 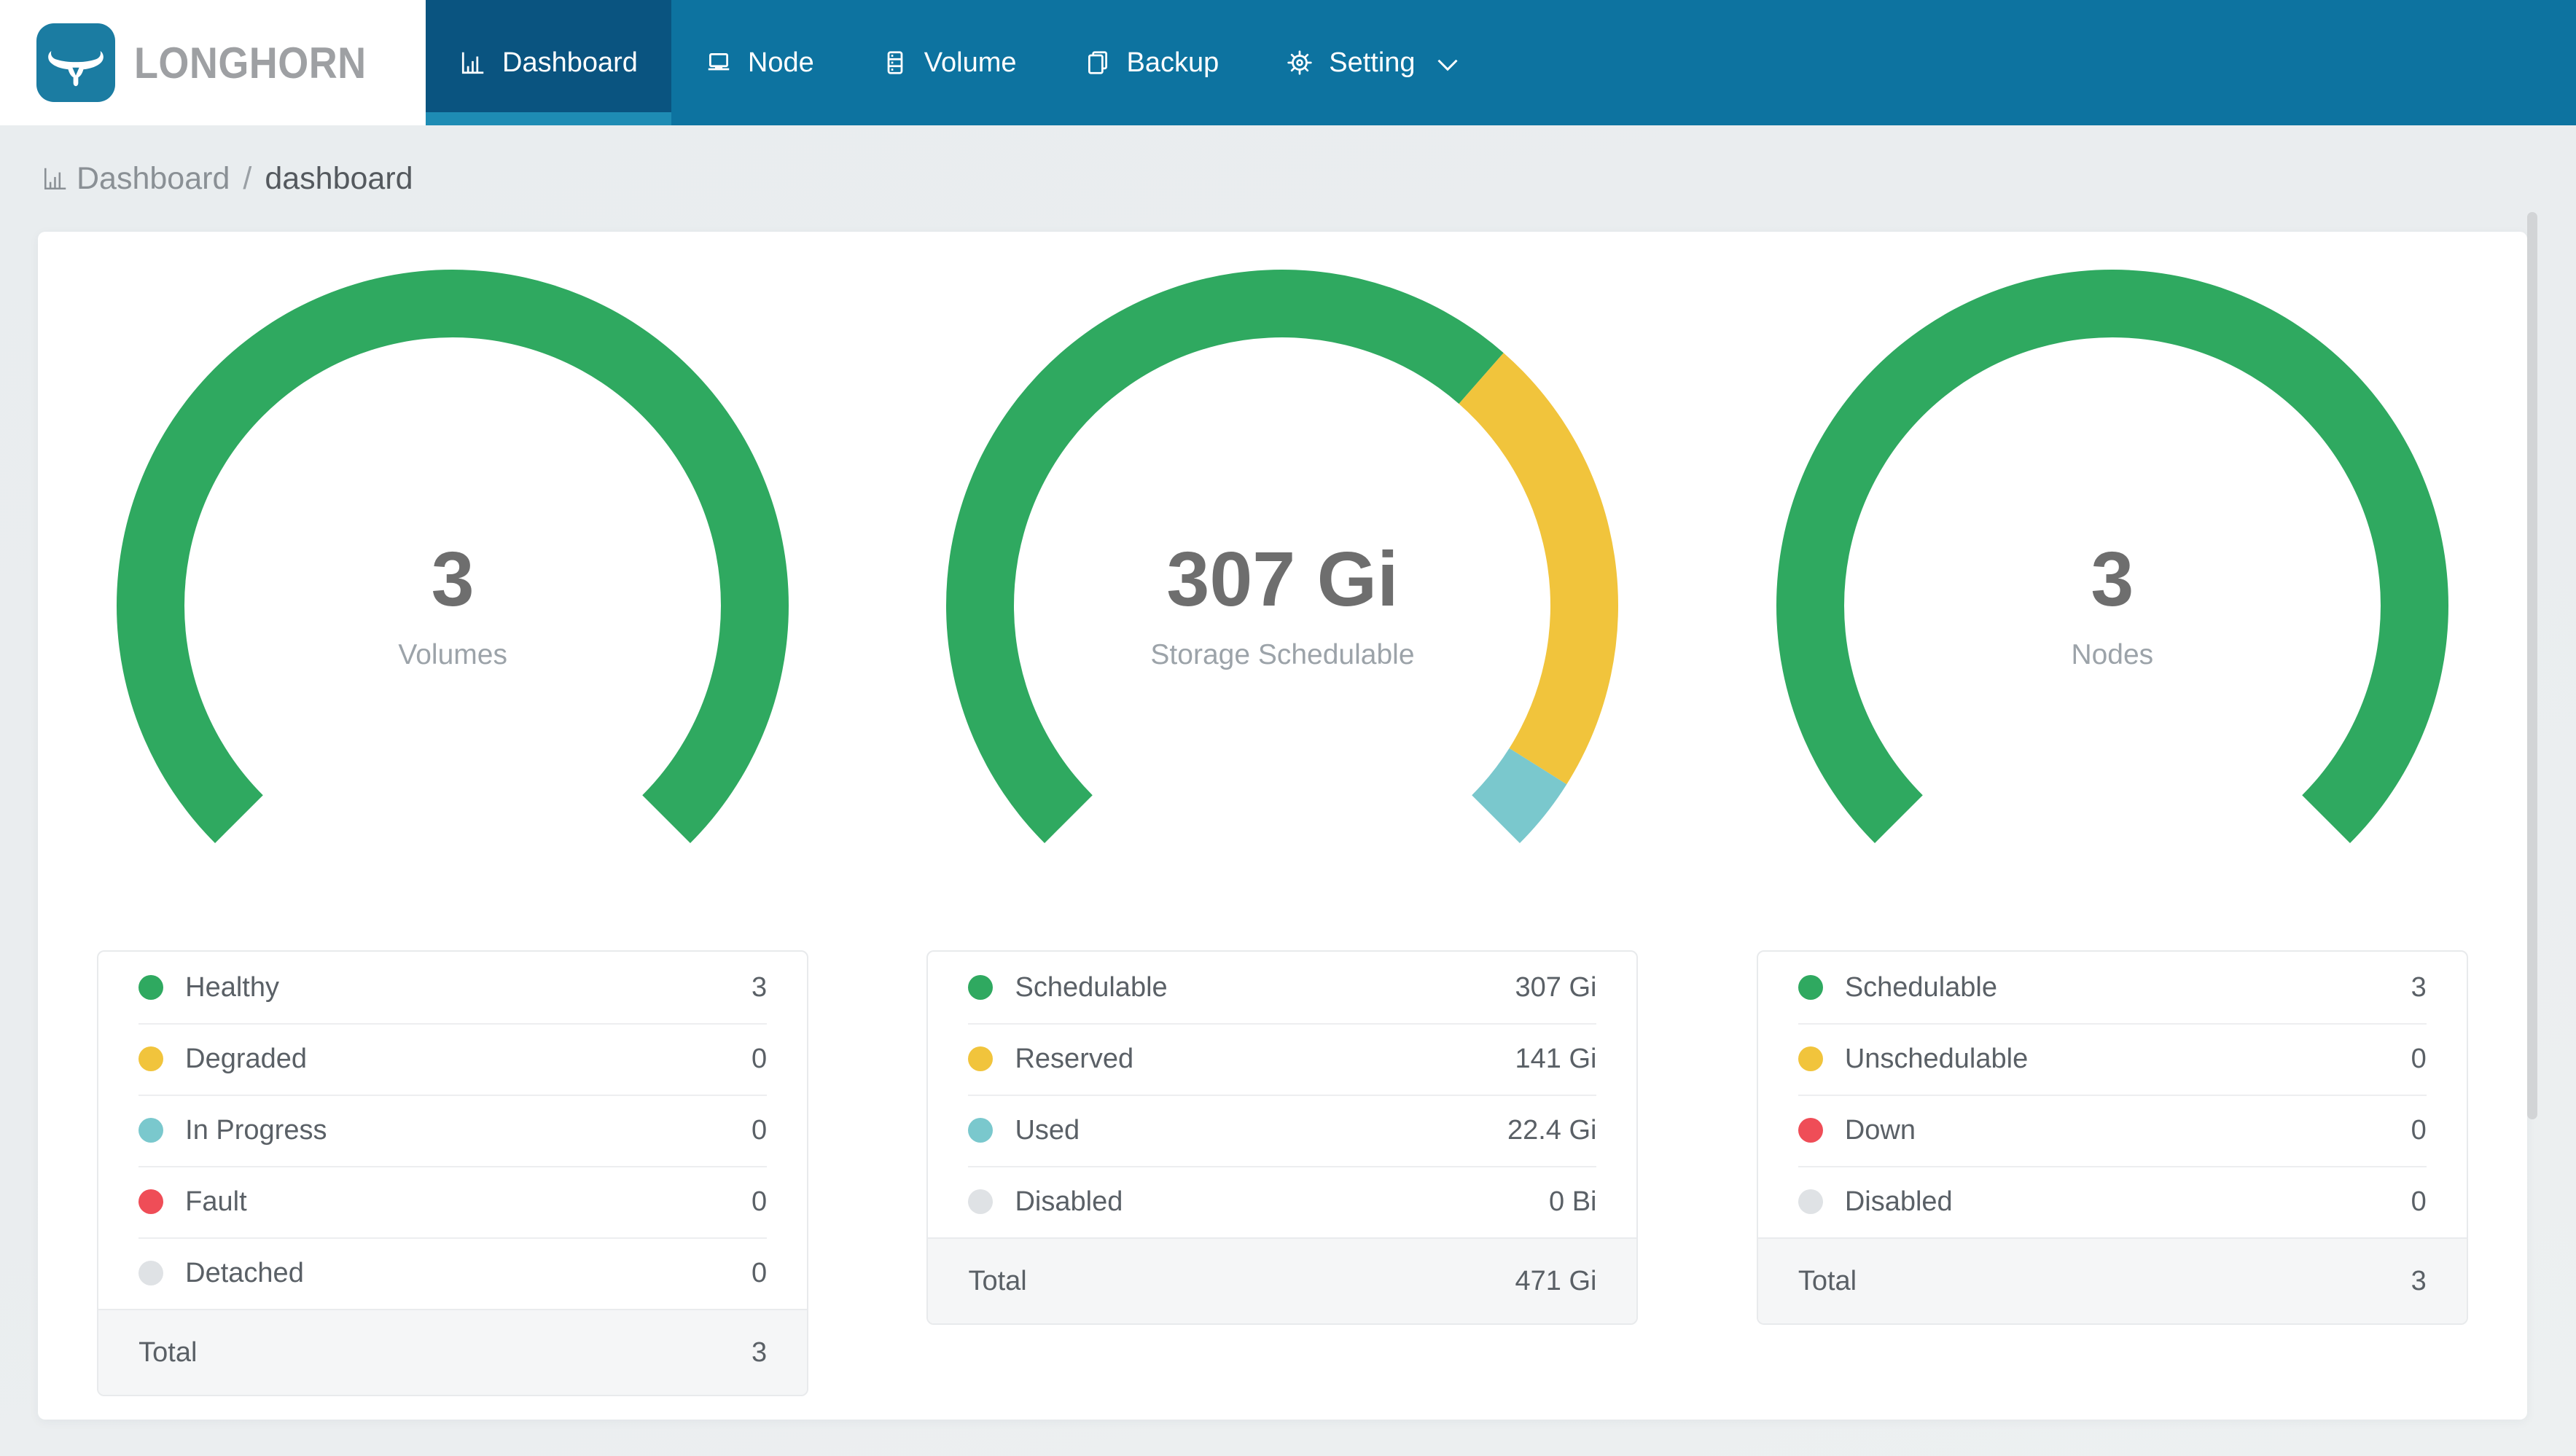 I want to click on nav-label-backup: Backup, so click(x=1172, y=62).